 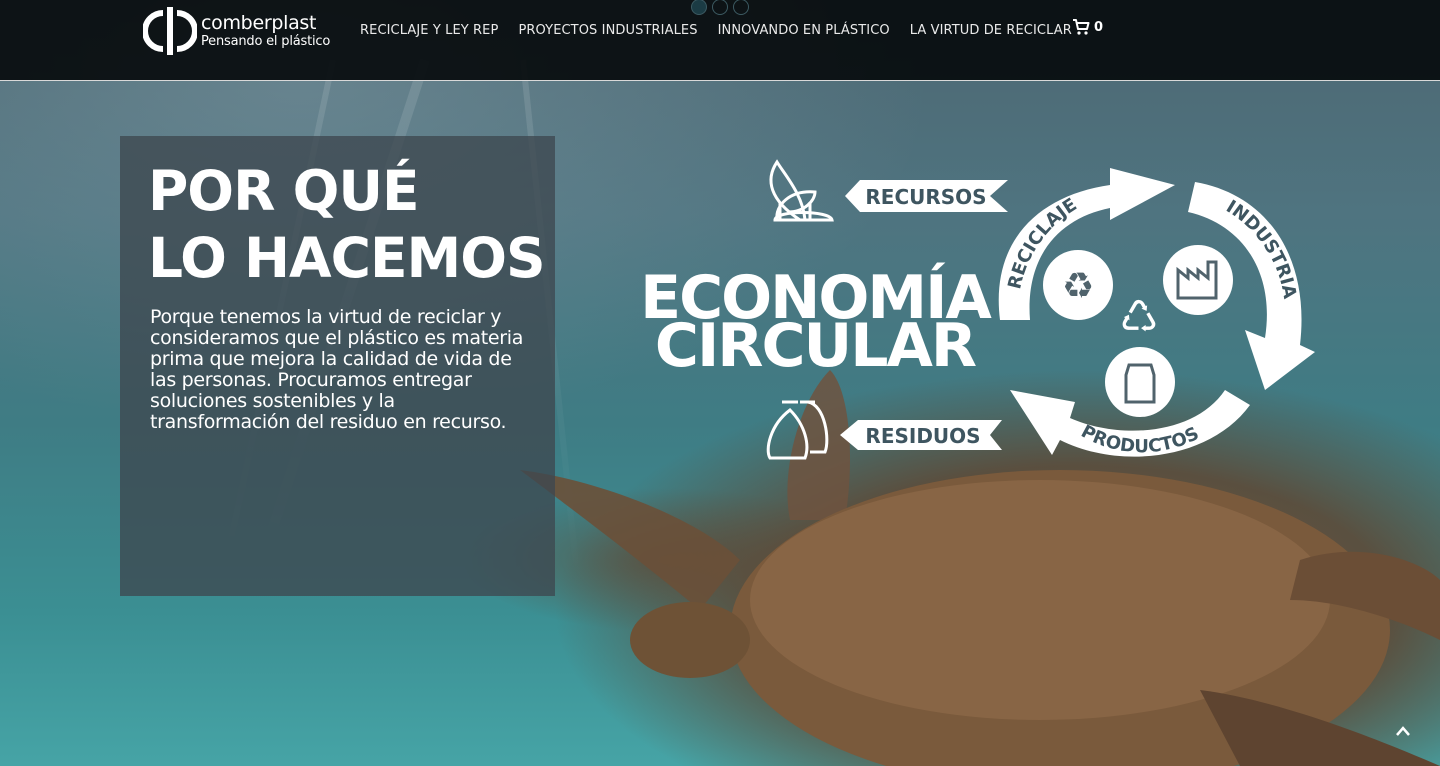 I want to click on nav-item-innovando: INNOVANDO EN PLÁSTICO, so click(x=804, y=30).